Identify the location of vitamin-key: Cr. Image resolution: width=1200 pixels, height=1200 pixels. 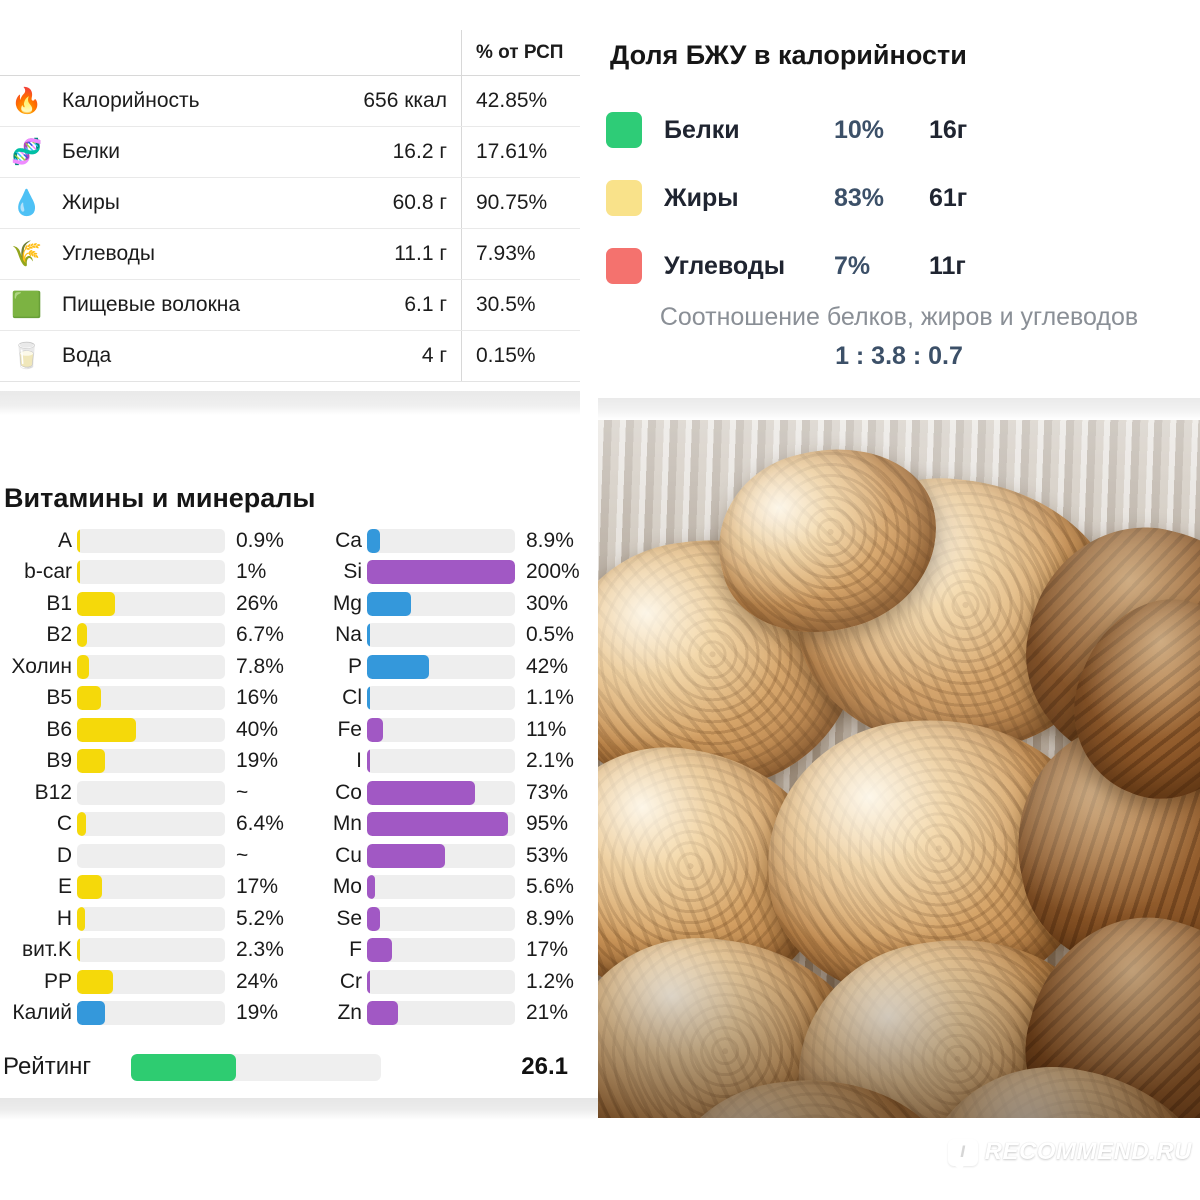
(350, 981).